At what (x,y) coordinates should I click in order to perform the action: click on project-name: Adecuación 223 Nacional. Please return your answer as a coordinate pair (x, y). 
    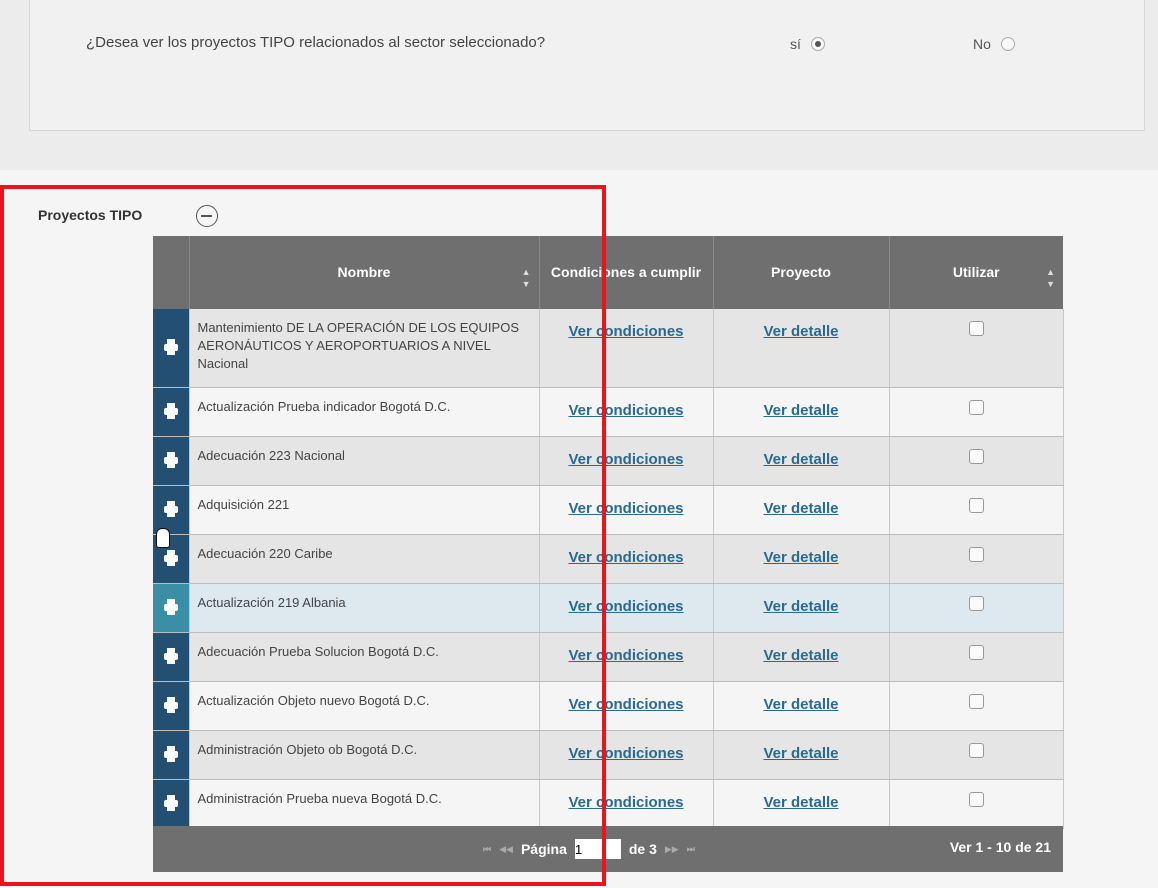
    Looking at the image, I should click on (271, 455).